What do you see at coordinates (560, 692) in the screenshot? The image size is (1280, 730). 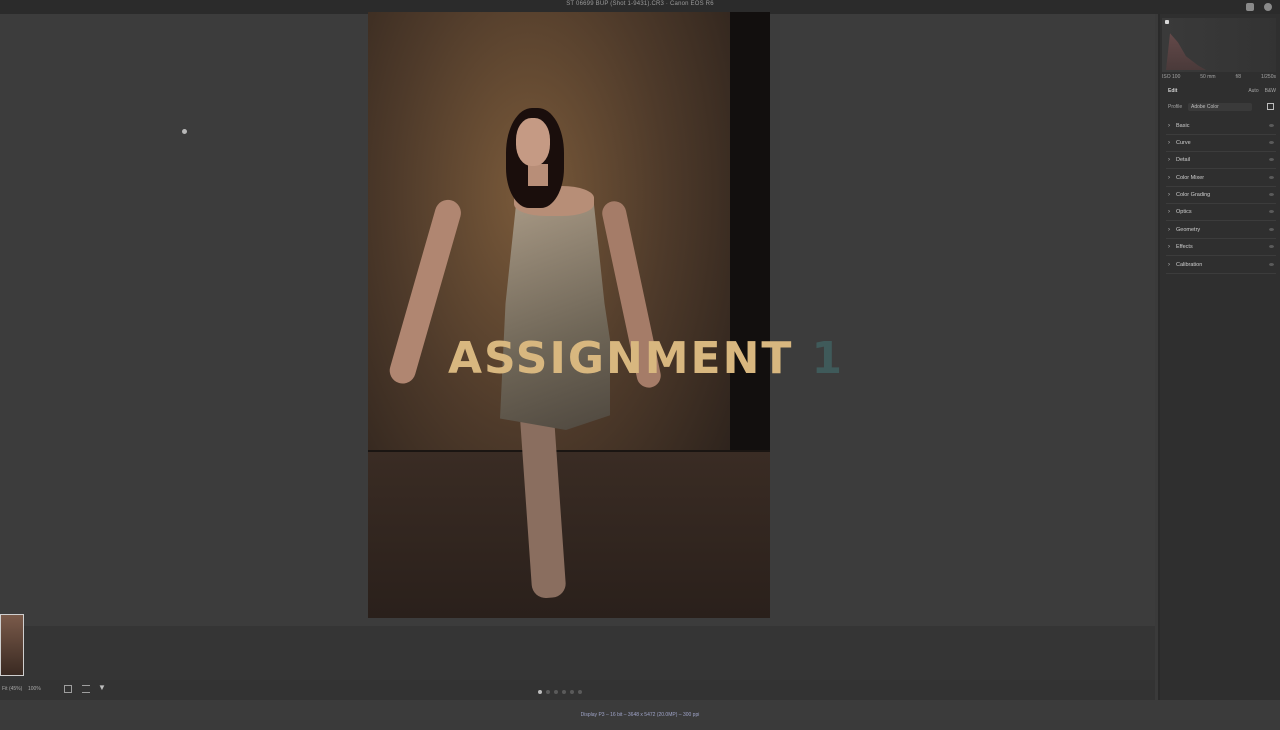 I see `pagination-dots` at bounding box center [560, 692].